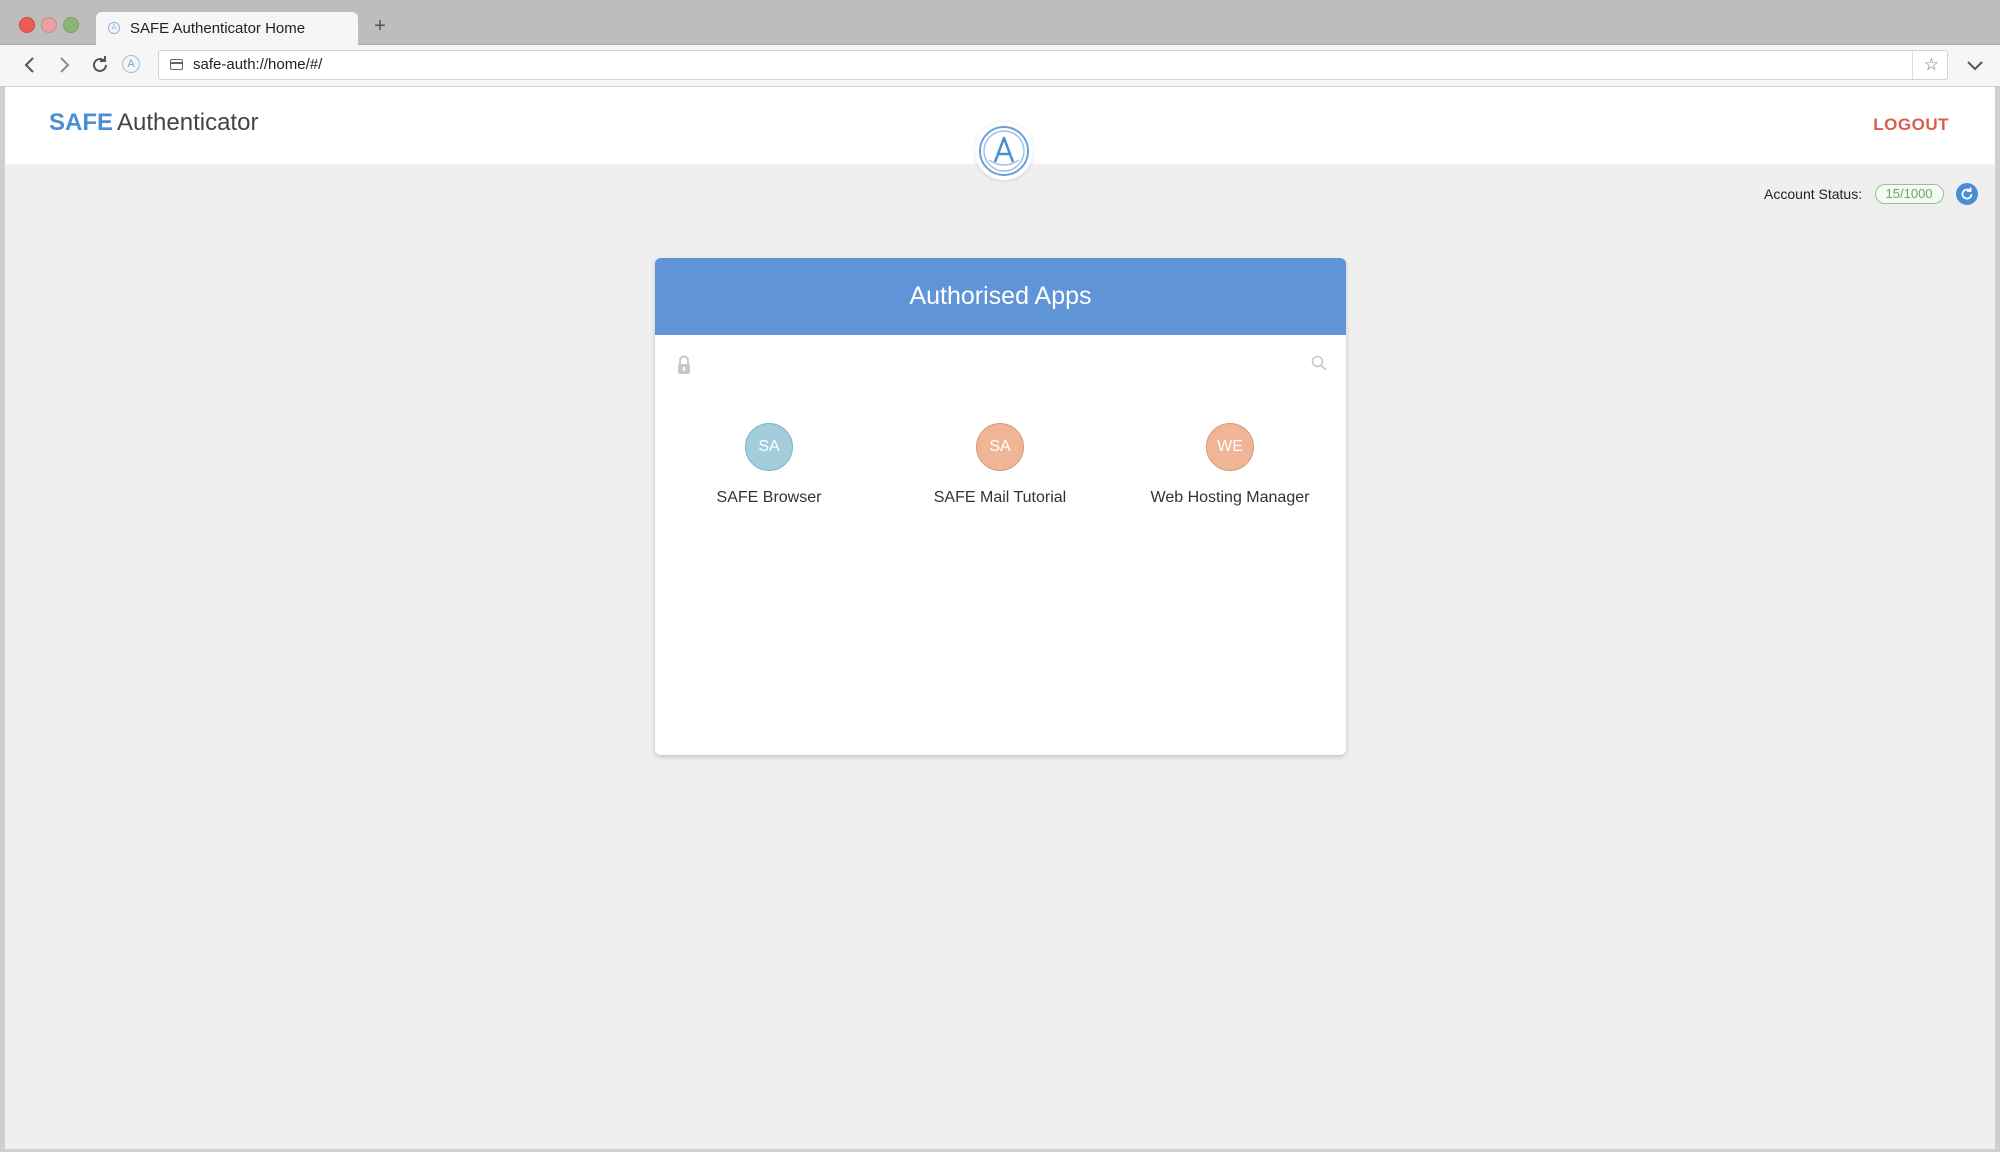  I want to click on tab-strip: A SAFE Authenticator Home +, so click(1000, 22).